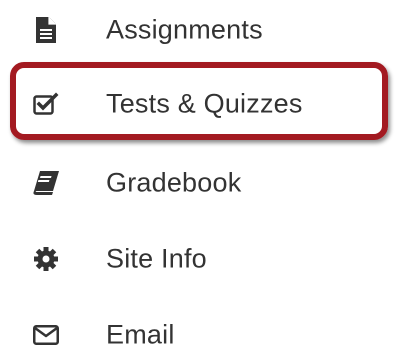  I want to click on menu-item-email: Email, so click(201, 328).